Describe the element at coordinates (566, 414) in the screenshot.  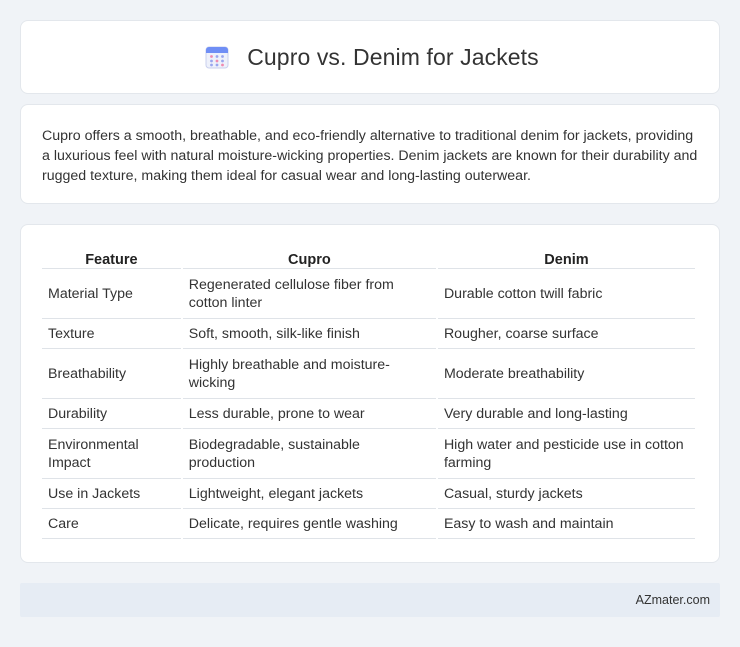
I see `denim-cell: Very durable and long-lasting` at that location.